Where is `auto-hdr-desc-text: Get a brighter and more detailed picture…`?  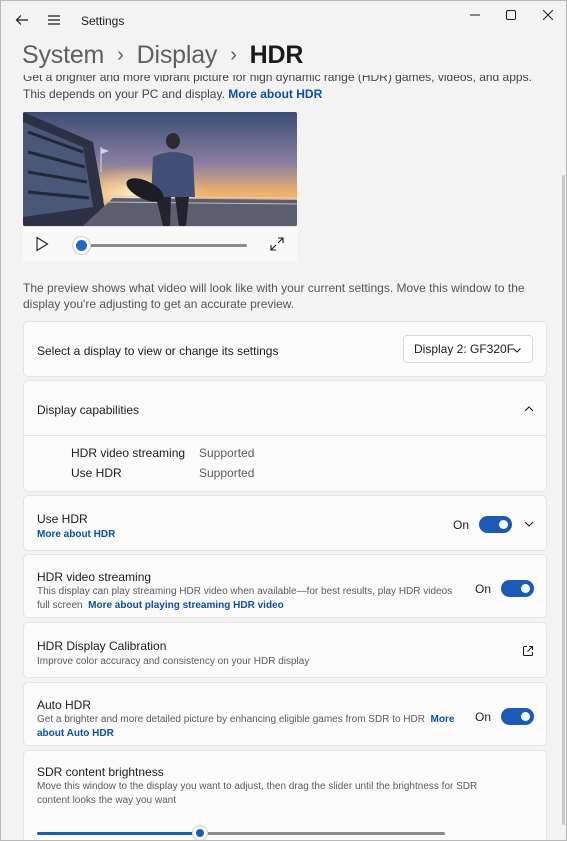 auto-hdr-desc-text: Get a brighter and more detailed picture… is located at coordinates (231, 719).